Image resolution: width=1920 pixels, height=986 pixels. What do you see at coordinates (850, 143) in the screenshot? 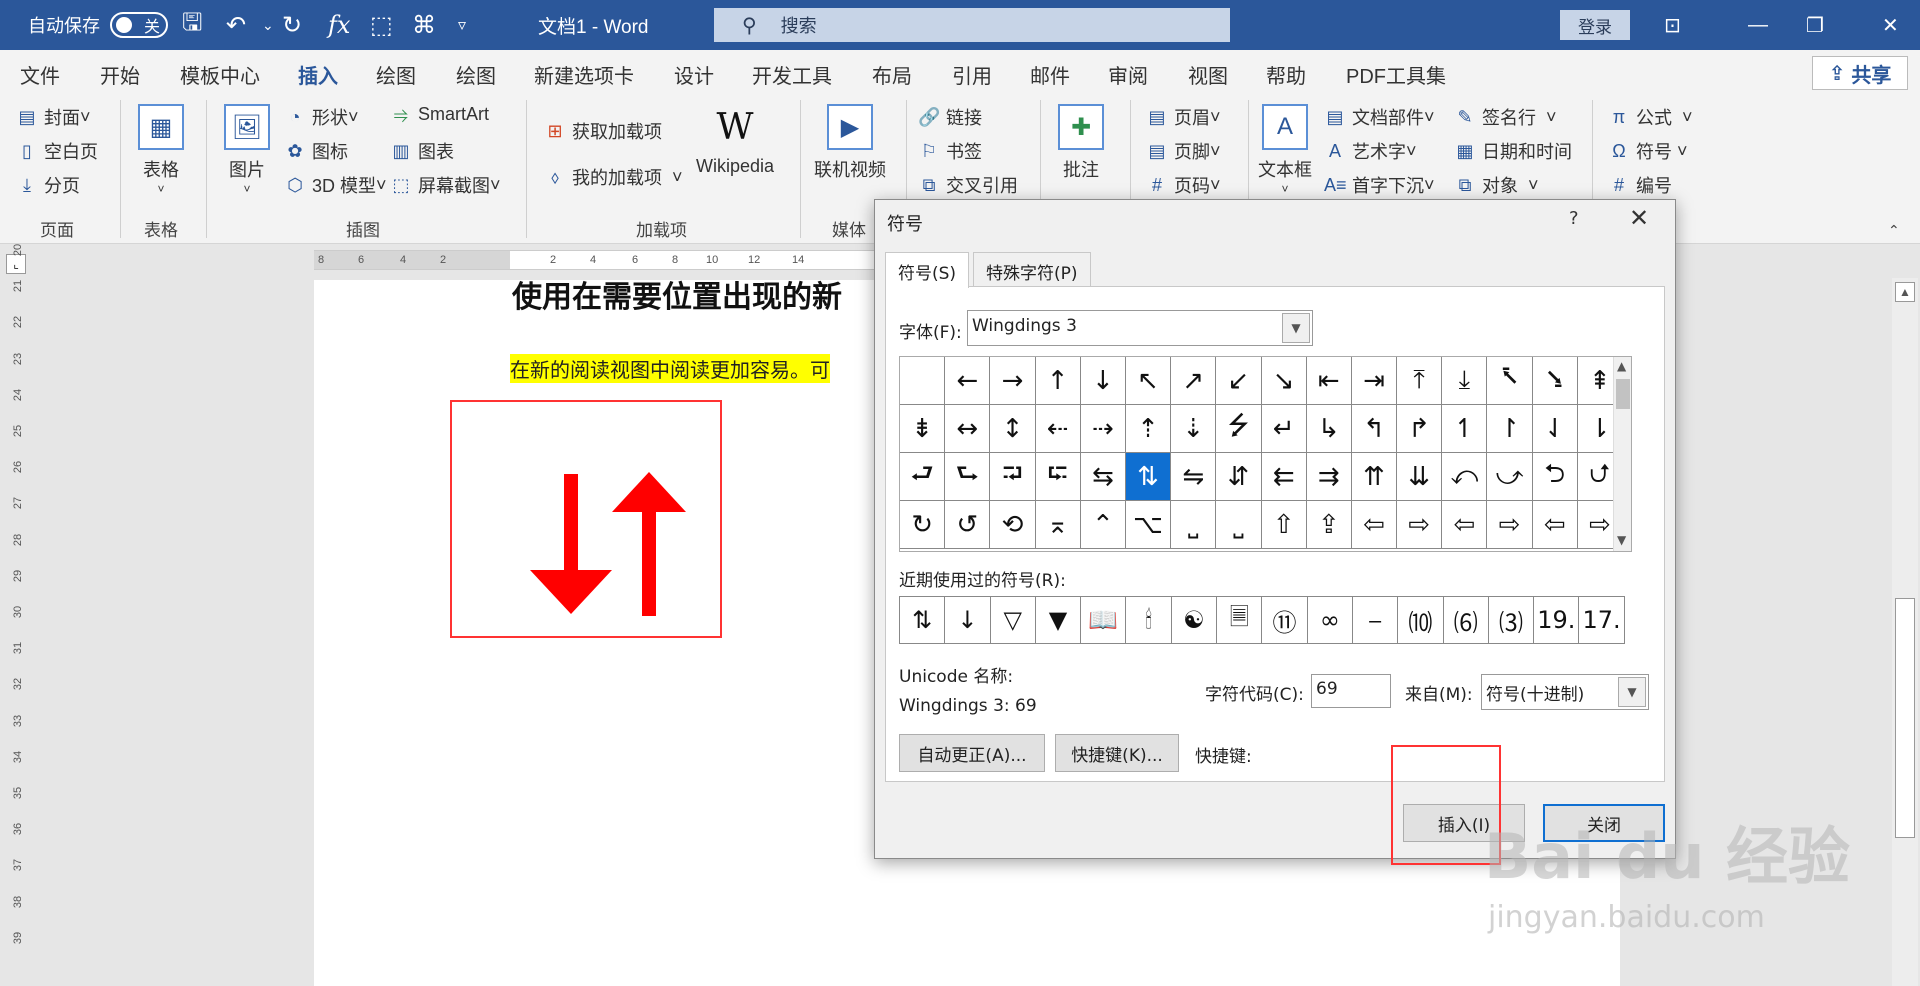
I see `online-video-button: ▶ 联机视频` at bounding box center [850, 143].